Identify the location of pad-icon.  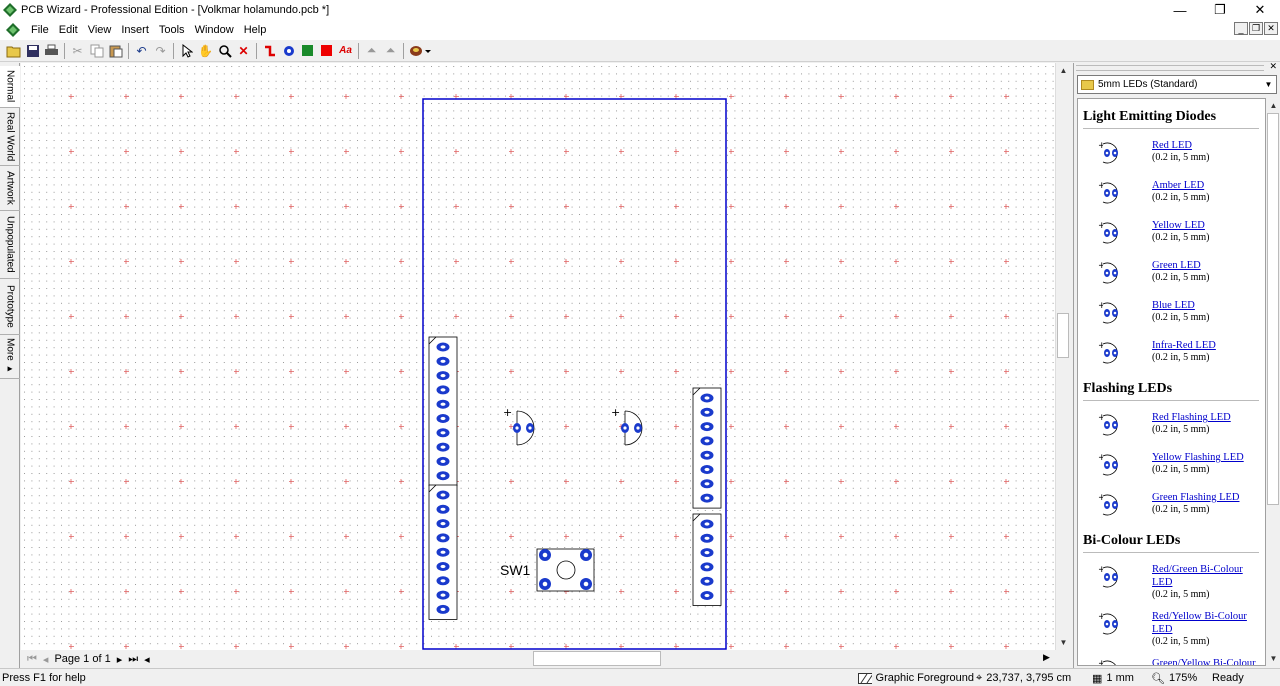
(288, 51).